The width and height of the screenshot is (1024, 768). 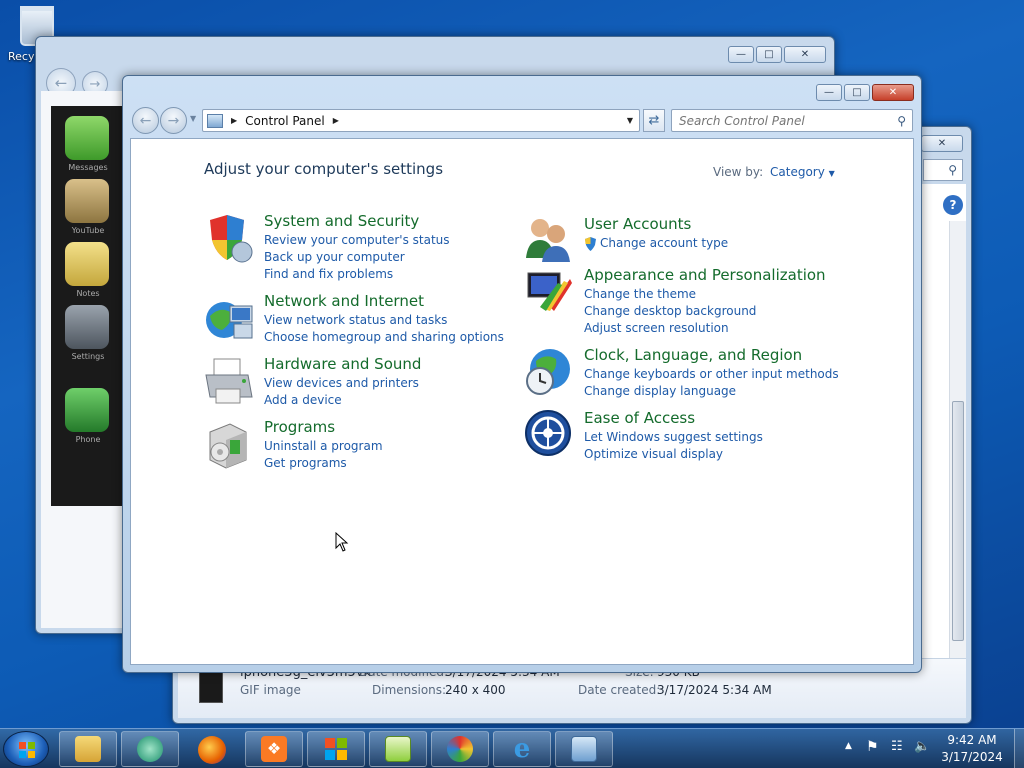 What do you see at coordinates (341, 221) in the screenshot?
I see `category-system-security: System and Security` at bounding box center [341, 221].